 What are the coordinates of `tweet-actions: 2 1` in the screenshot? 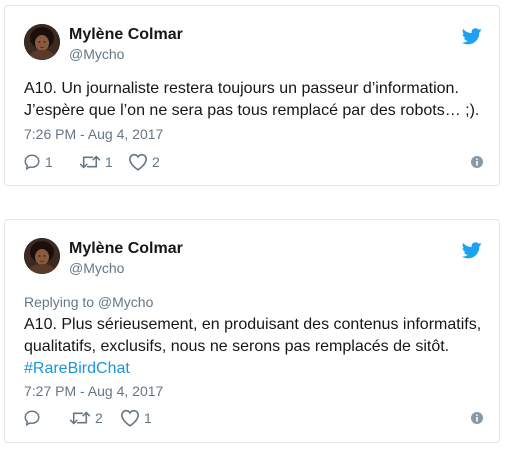 It's located at (253, 418).